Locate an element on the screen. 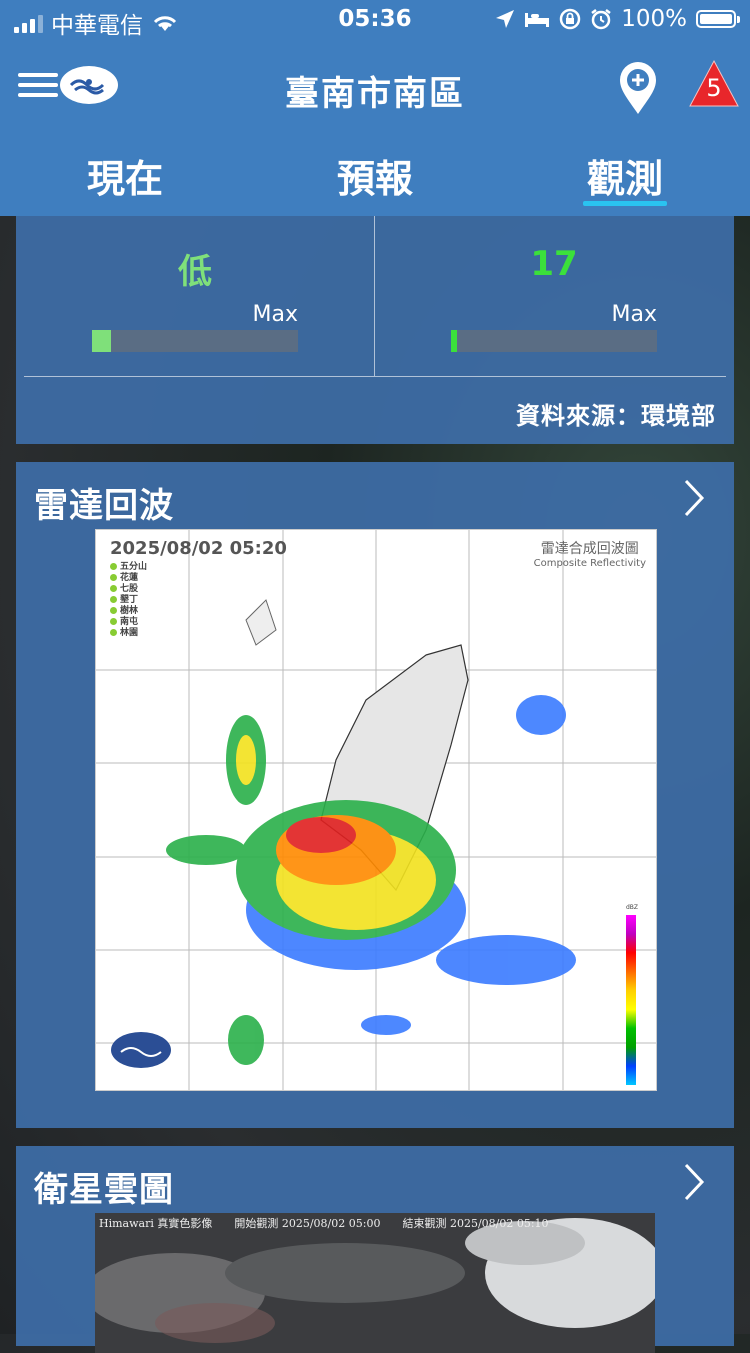  station-item: 樹林 is located at coordinates (128, 611).